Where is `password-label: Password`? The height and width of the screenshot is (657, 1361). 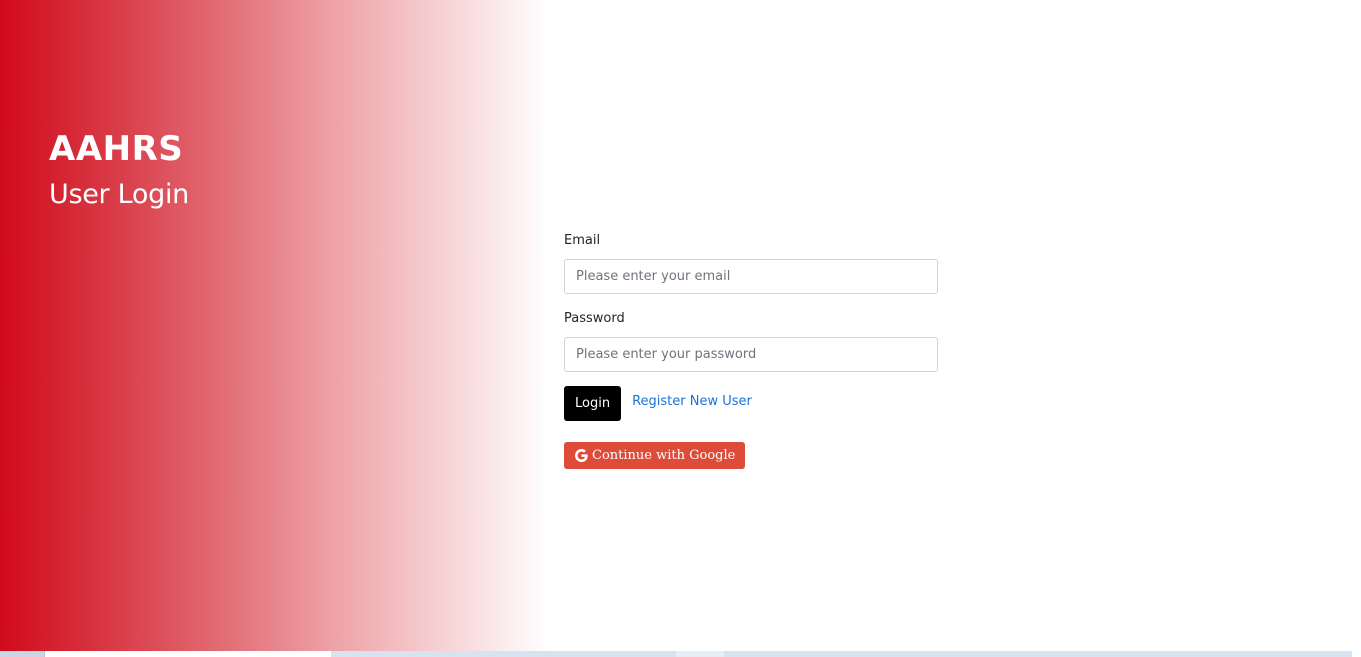
password-label: Password is located at coordinates (594, 318).